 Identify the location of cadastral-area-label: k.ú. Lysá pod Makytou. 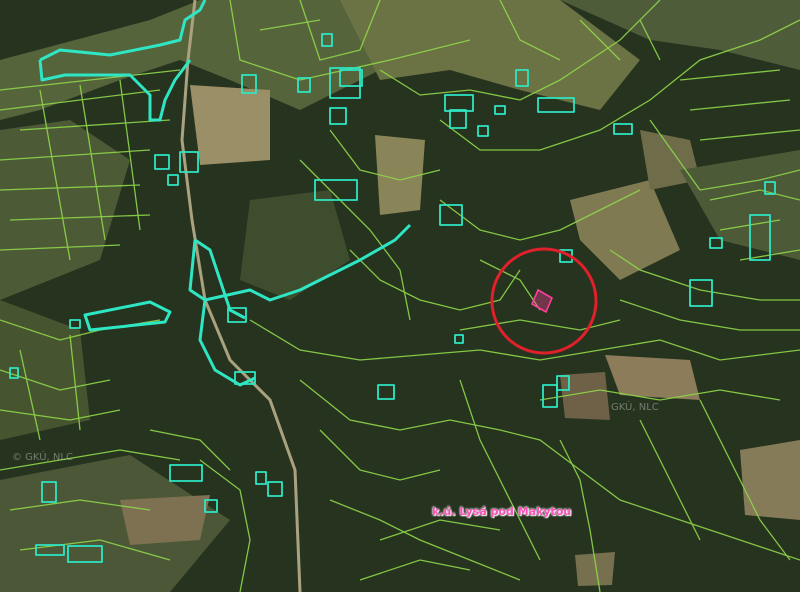
(502, 511).